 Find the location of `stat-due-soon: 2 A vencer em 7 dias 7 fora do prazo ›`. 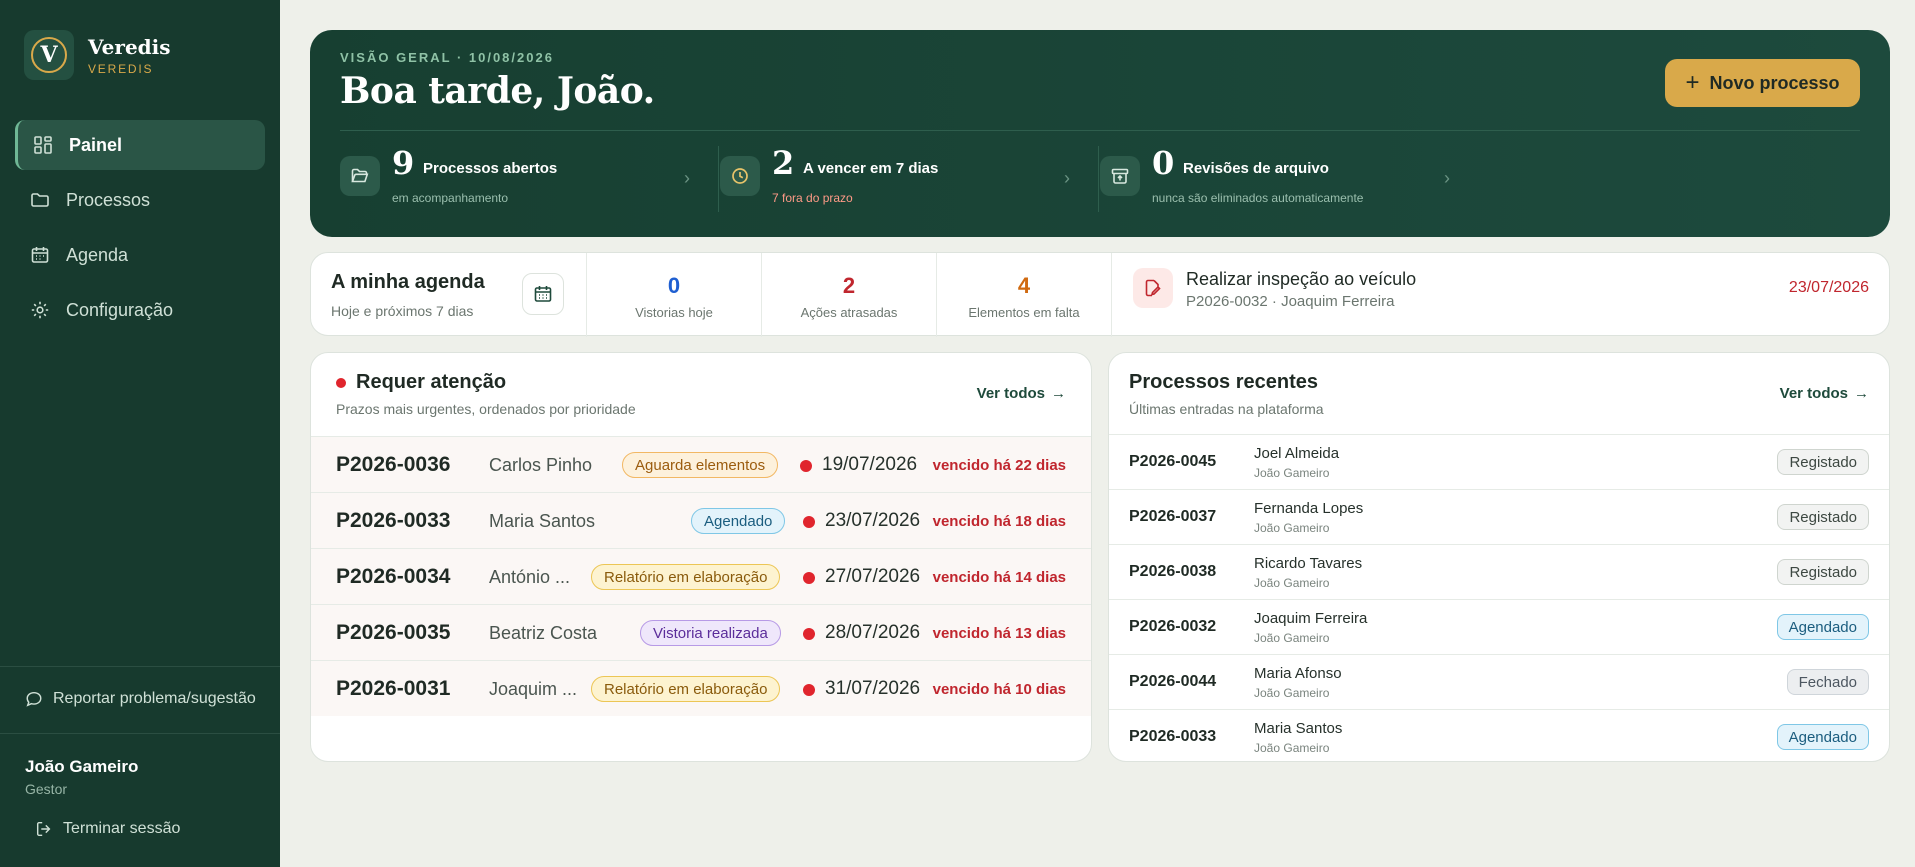

stat-due-soon: 2 A vencer em 7 dias 7 fora do prazo › is located at coordinates (910, 182).